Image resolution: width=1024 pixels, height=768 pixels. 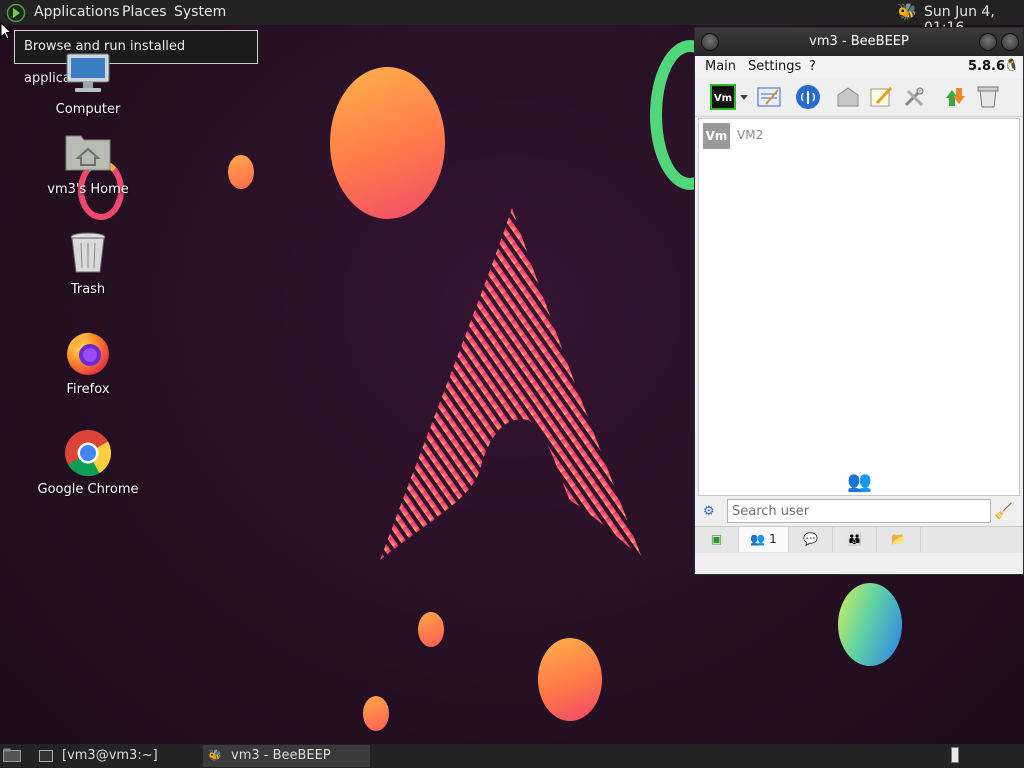 I want to click on desktop-icon-firefox: Firefox, so click(x=88, y=362).